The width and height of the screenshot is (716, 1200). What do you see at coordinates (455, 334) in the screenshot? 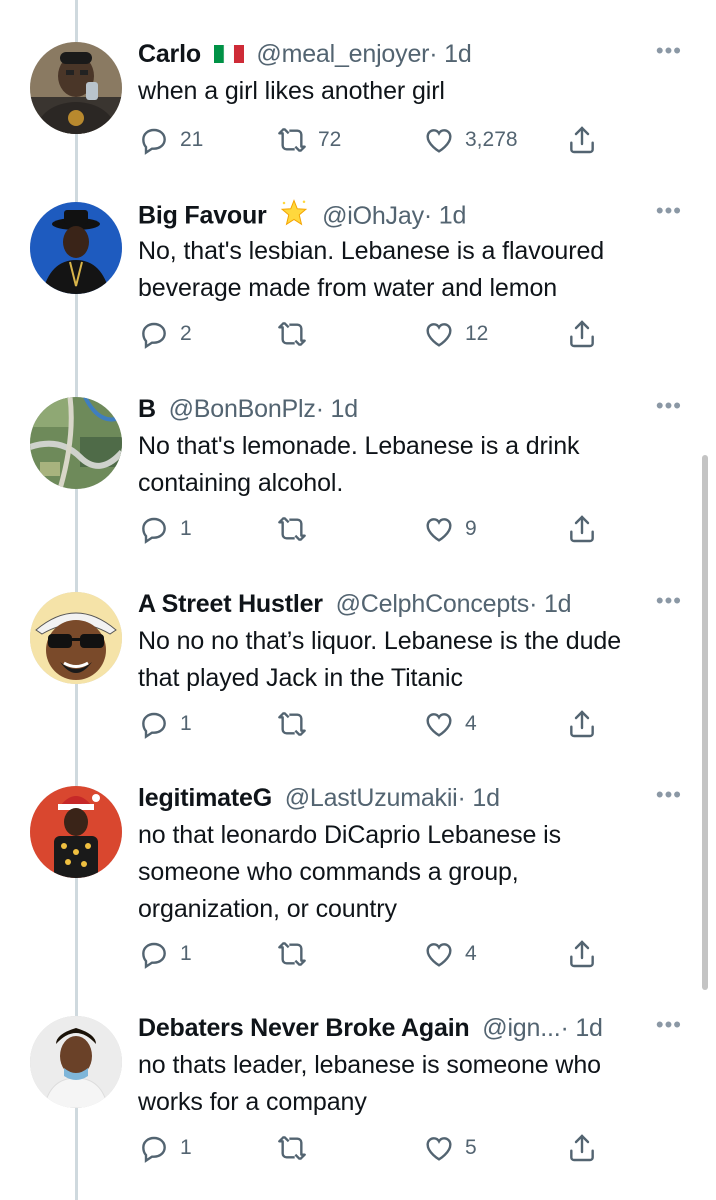
I see `like-button: 12` at bounding box center [455, 334].